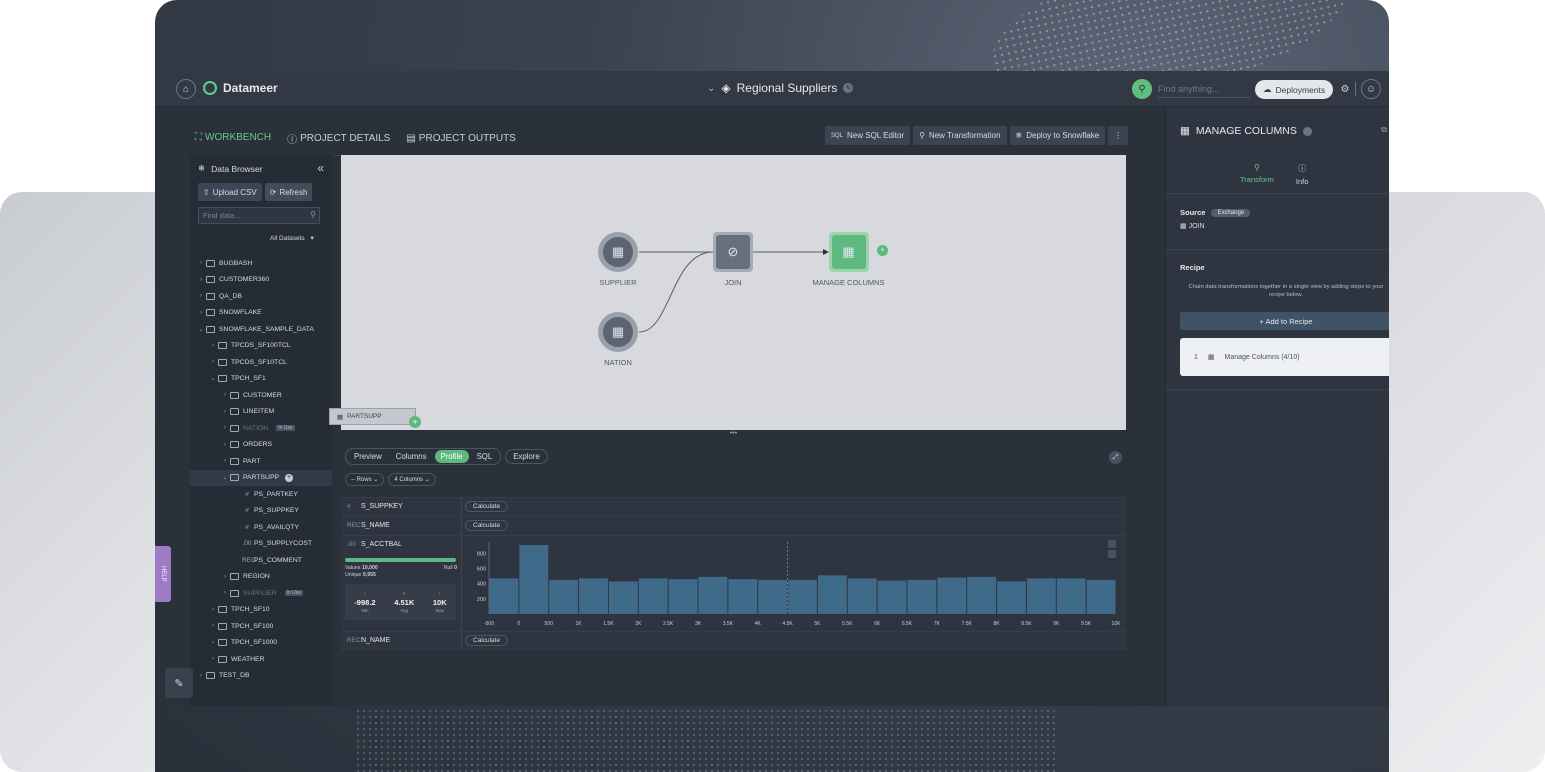 The image size is (1545, 772). What do you see at coordinates (261, 511) in the screenshot?
I see `tree-item: # PS_SUPPKEY` at bounding box center [261, 511].